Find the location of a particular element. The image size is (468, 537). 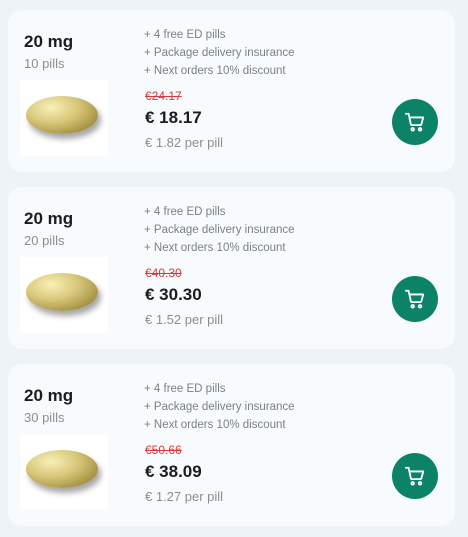

old-price: €50.66 is located at coordinates (163, 450).